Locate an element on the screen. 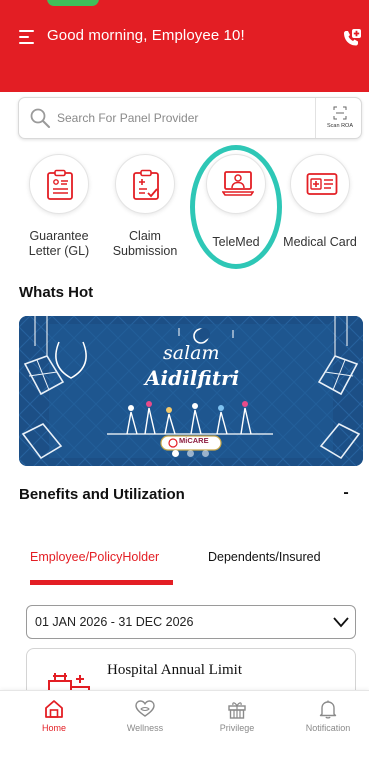  nav-home-label: Home is located at coordinates (53, 728).